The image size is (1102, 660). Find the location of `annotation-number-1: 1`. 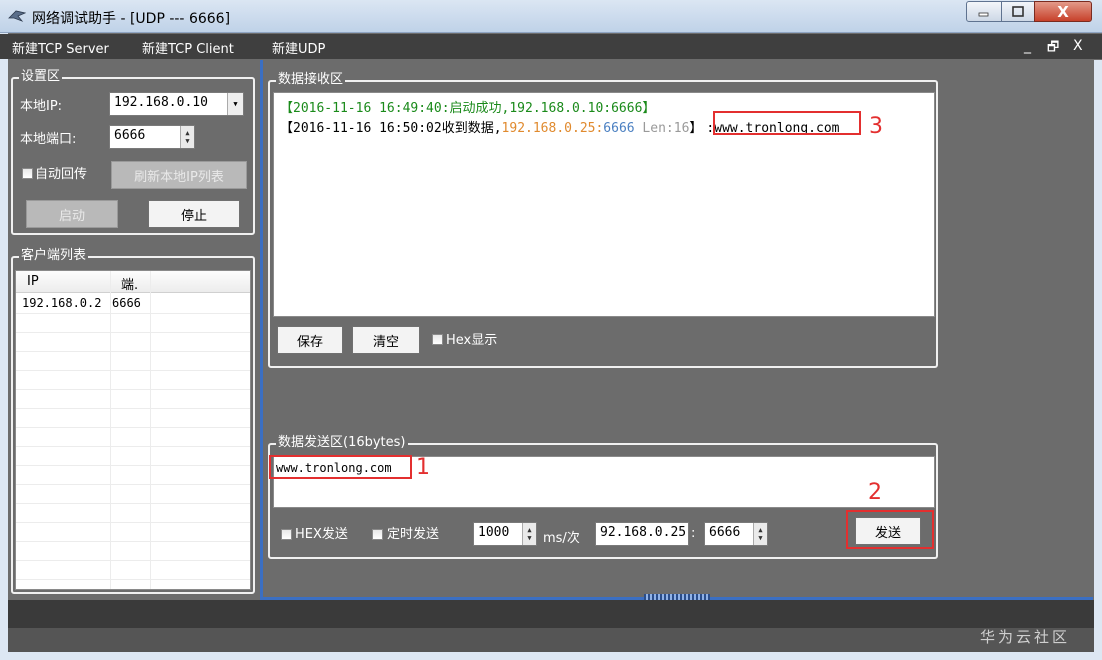

annotation-number-1: 1 is located at coordinates (423, 467).